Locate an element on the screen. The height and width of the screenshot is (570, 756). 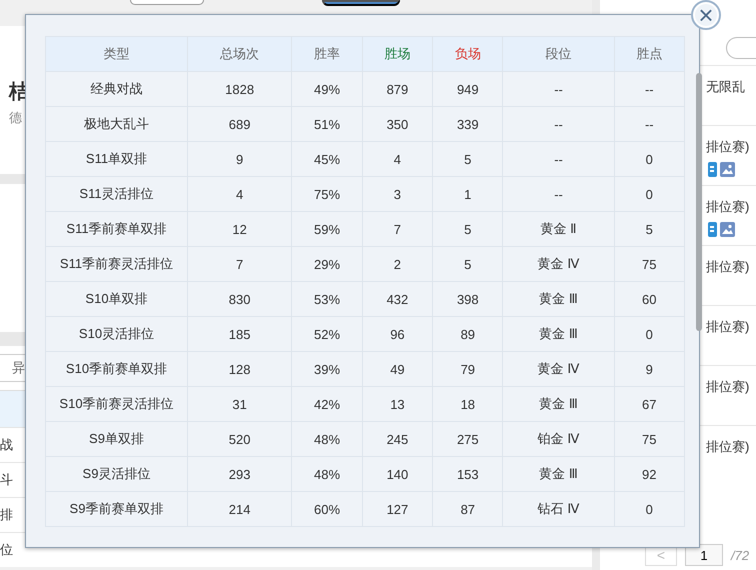
table-cell: 39% is located at coordinates (327, 369).